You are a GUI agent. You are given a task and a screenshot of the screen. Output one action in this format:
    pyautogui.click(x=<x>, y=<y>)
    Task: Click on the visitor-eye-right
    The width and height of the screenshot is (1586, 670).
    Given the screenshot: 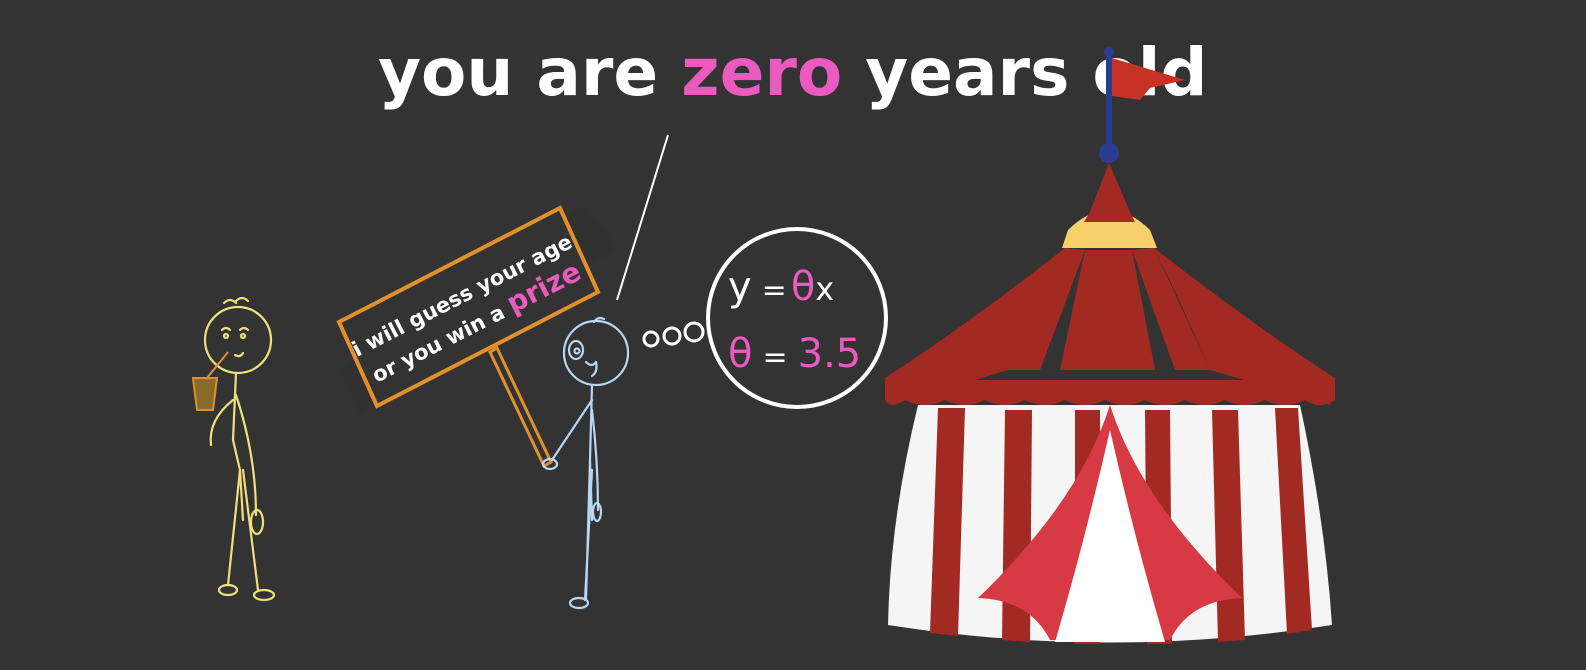 What is the action you would take?
    pyautogui.click(x=243, y=336)
    